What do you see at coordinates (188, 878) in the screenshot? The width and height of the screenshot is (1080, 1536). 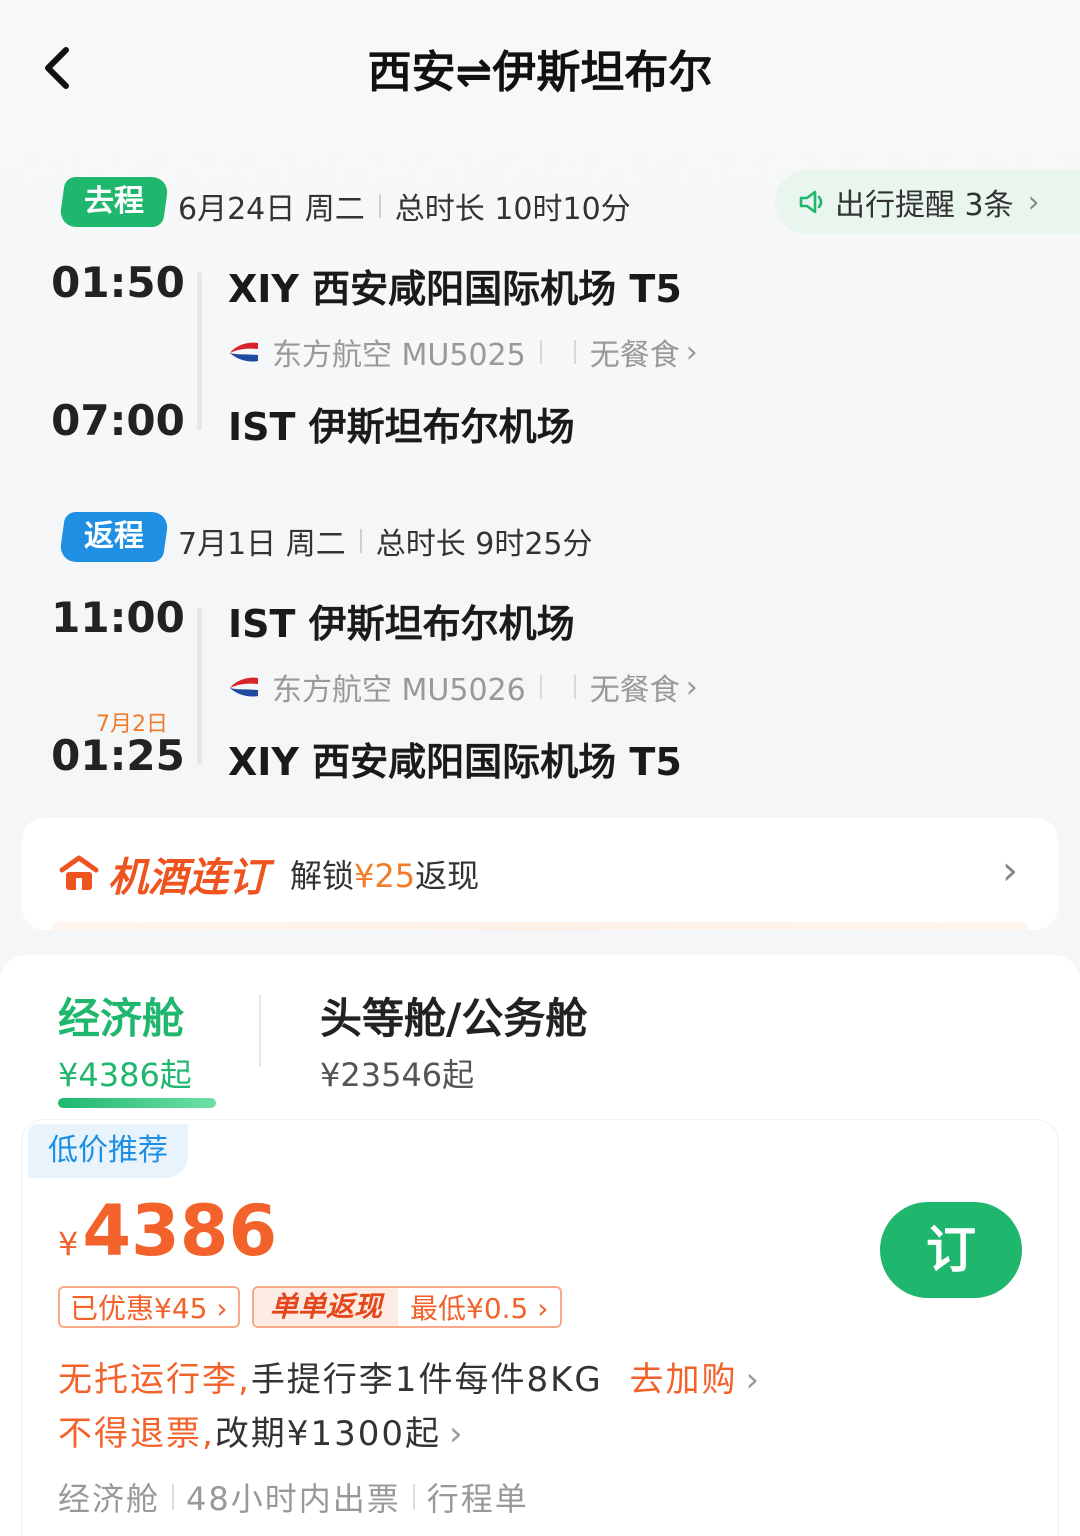 I see `bundle-brand: 机酒连订` at bounding box center [188, 878].